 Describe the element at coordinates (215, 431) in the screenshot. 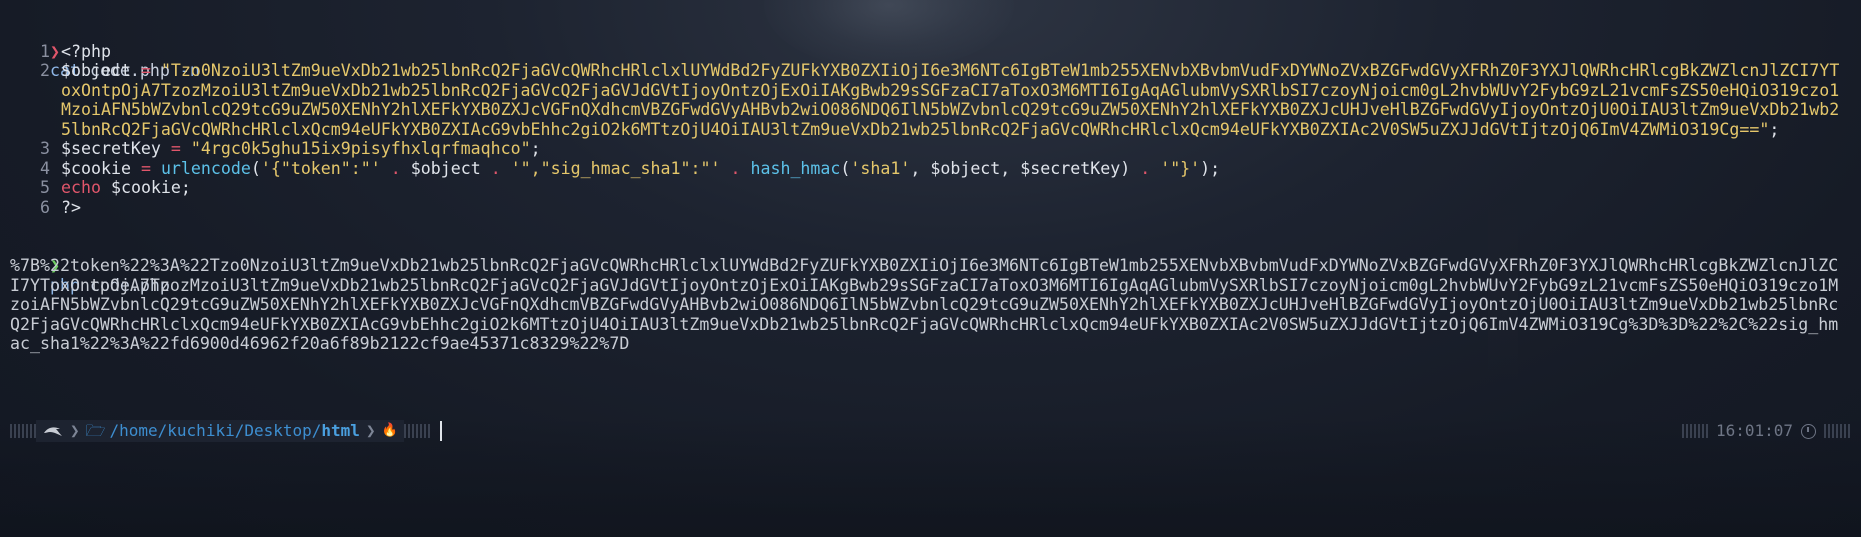

I see `current-directory-prefix: /home/kuchiki/Desktop/` at that location.